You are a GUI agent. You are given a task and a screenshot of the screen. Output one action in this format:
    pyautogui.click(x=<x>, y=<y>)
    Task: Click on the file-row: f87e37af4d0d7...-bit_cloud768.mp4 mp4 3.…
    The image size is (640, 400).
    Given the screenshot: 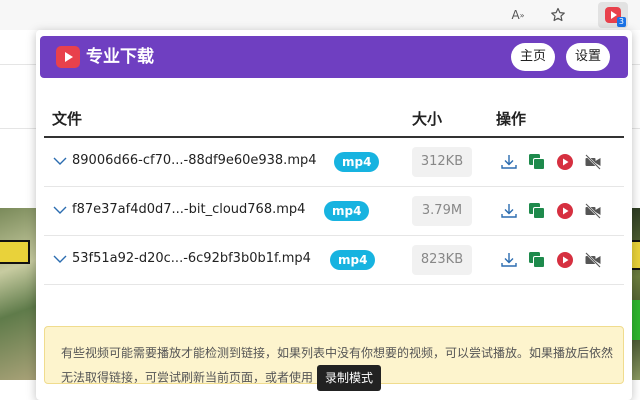 What is the action you would take?
    pyautogui.click(x=334, y=211)
    